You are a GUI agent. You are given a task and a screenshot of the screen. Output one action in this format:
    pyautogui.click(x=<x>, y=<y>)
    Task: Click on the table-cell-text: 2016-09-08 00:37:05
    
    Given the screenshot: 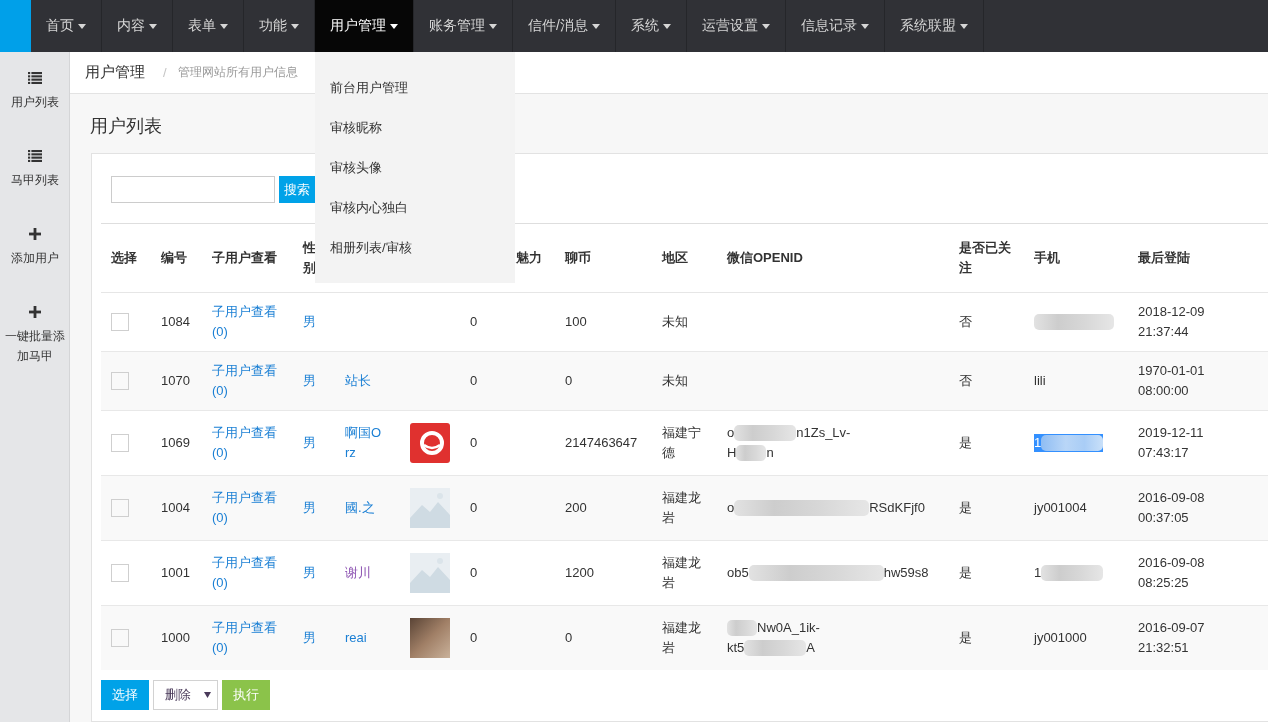 What is the action you would take?
    pyautogui.click(x=1172, y=508)
    